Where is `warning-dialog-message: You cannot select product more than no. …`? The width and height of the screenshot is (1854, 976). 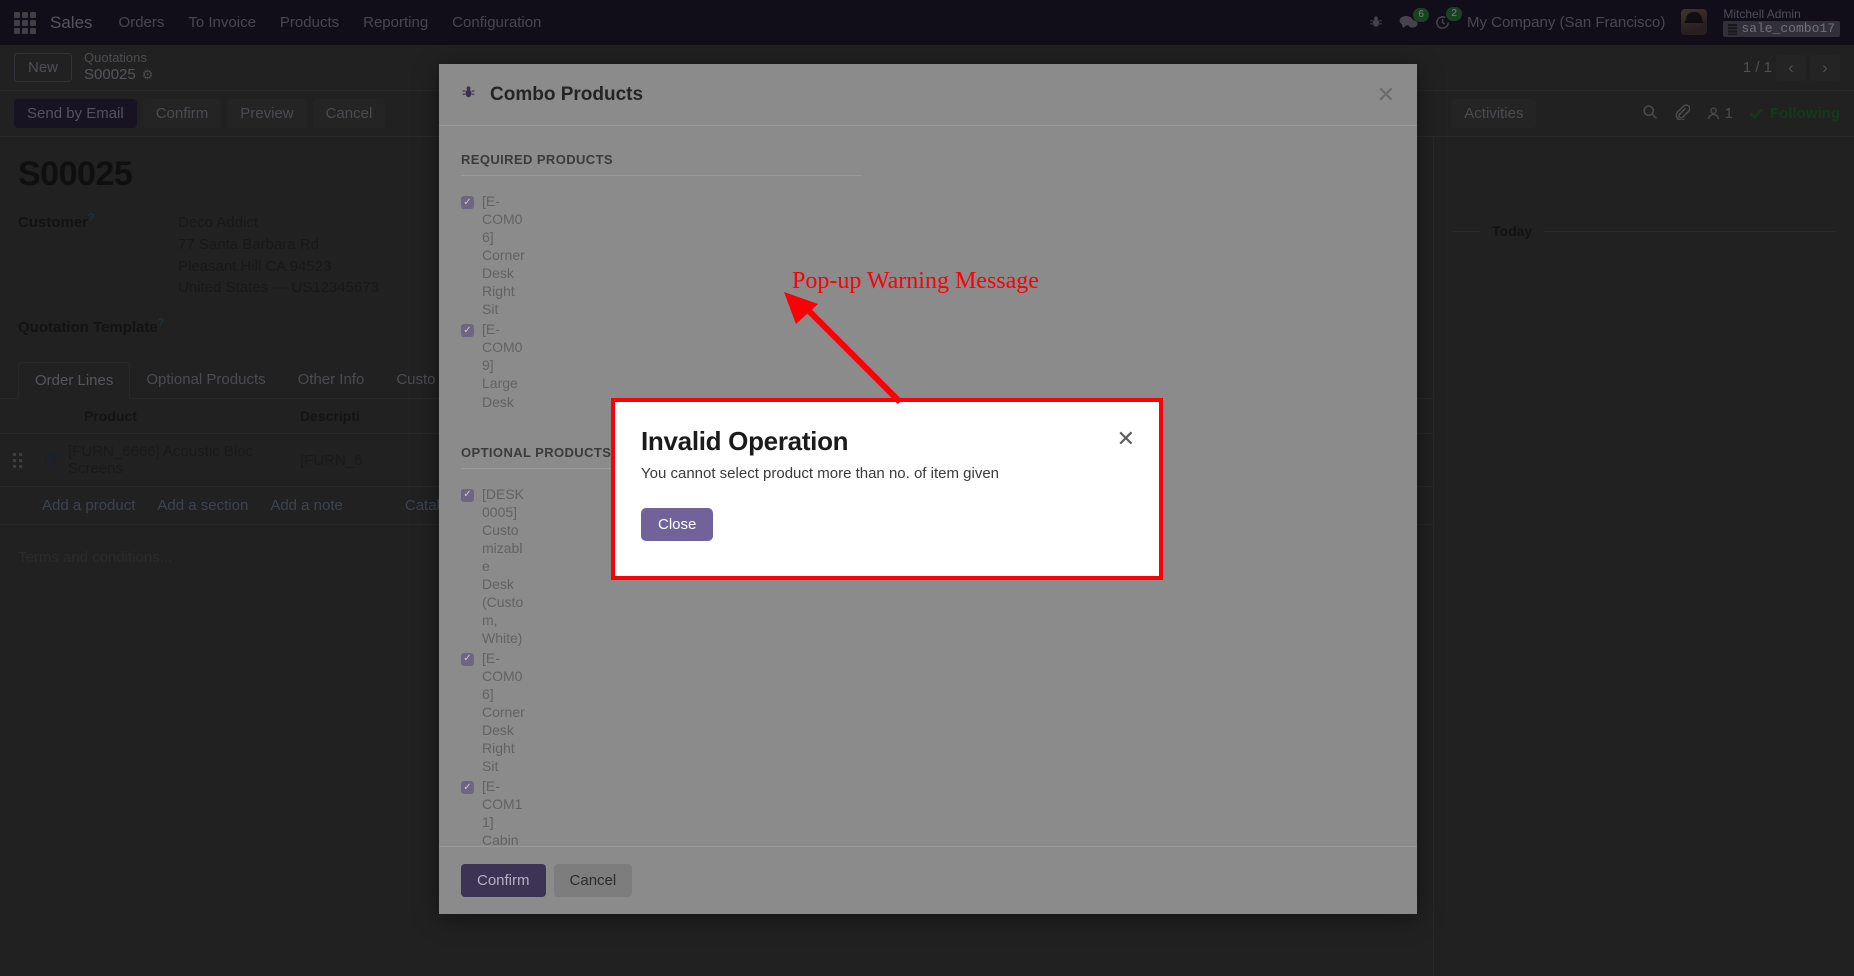 warning-dialog-message: You cannot select product more than no. … is located at coordinates (820, 473).